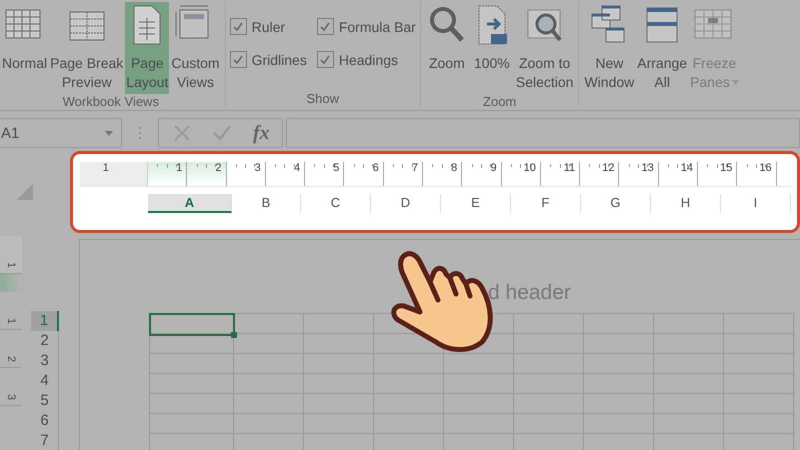  I want to click on ribbon-button: Page Layout, so click(147, 48).